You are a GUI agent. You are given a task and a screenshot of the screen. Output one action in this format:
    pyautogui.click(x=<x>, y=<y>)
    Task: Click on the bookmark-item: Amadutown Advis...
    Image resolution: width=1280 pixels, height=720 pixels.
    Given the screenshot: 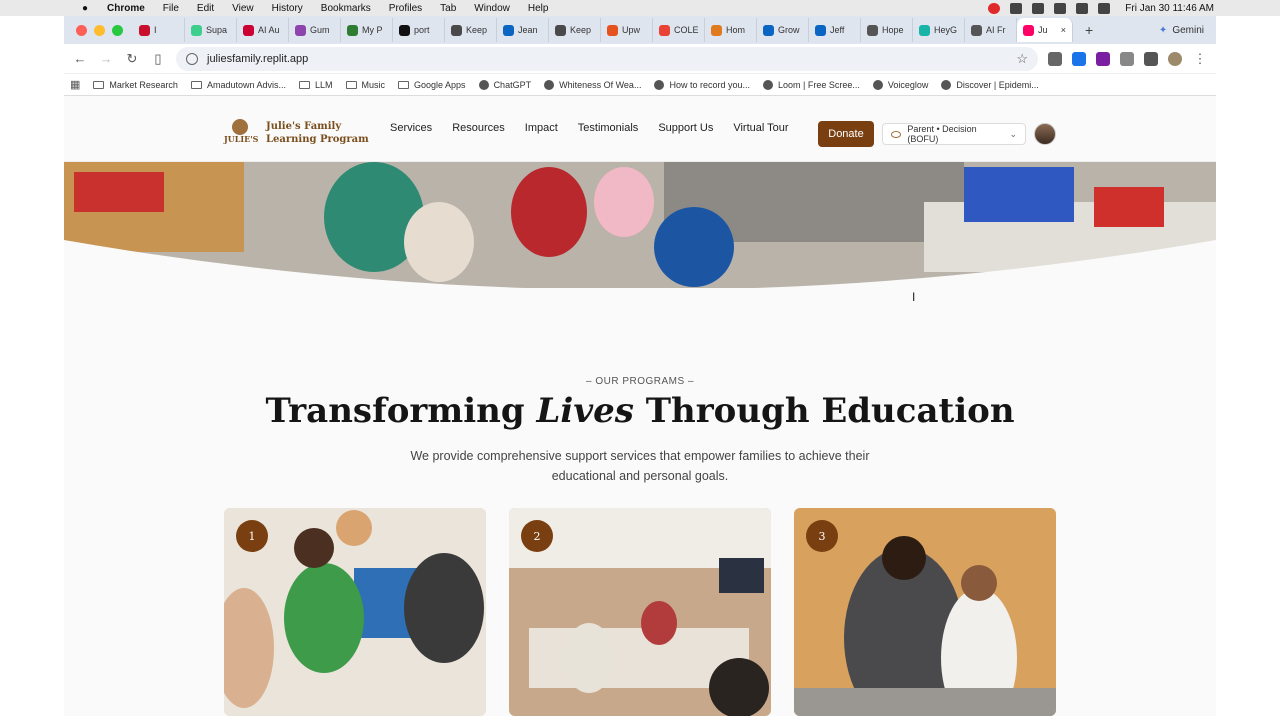 What is the action you would take?
    pyautogui.click(x=238, y=84)
    